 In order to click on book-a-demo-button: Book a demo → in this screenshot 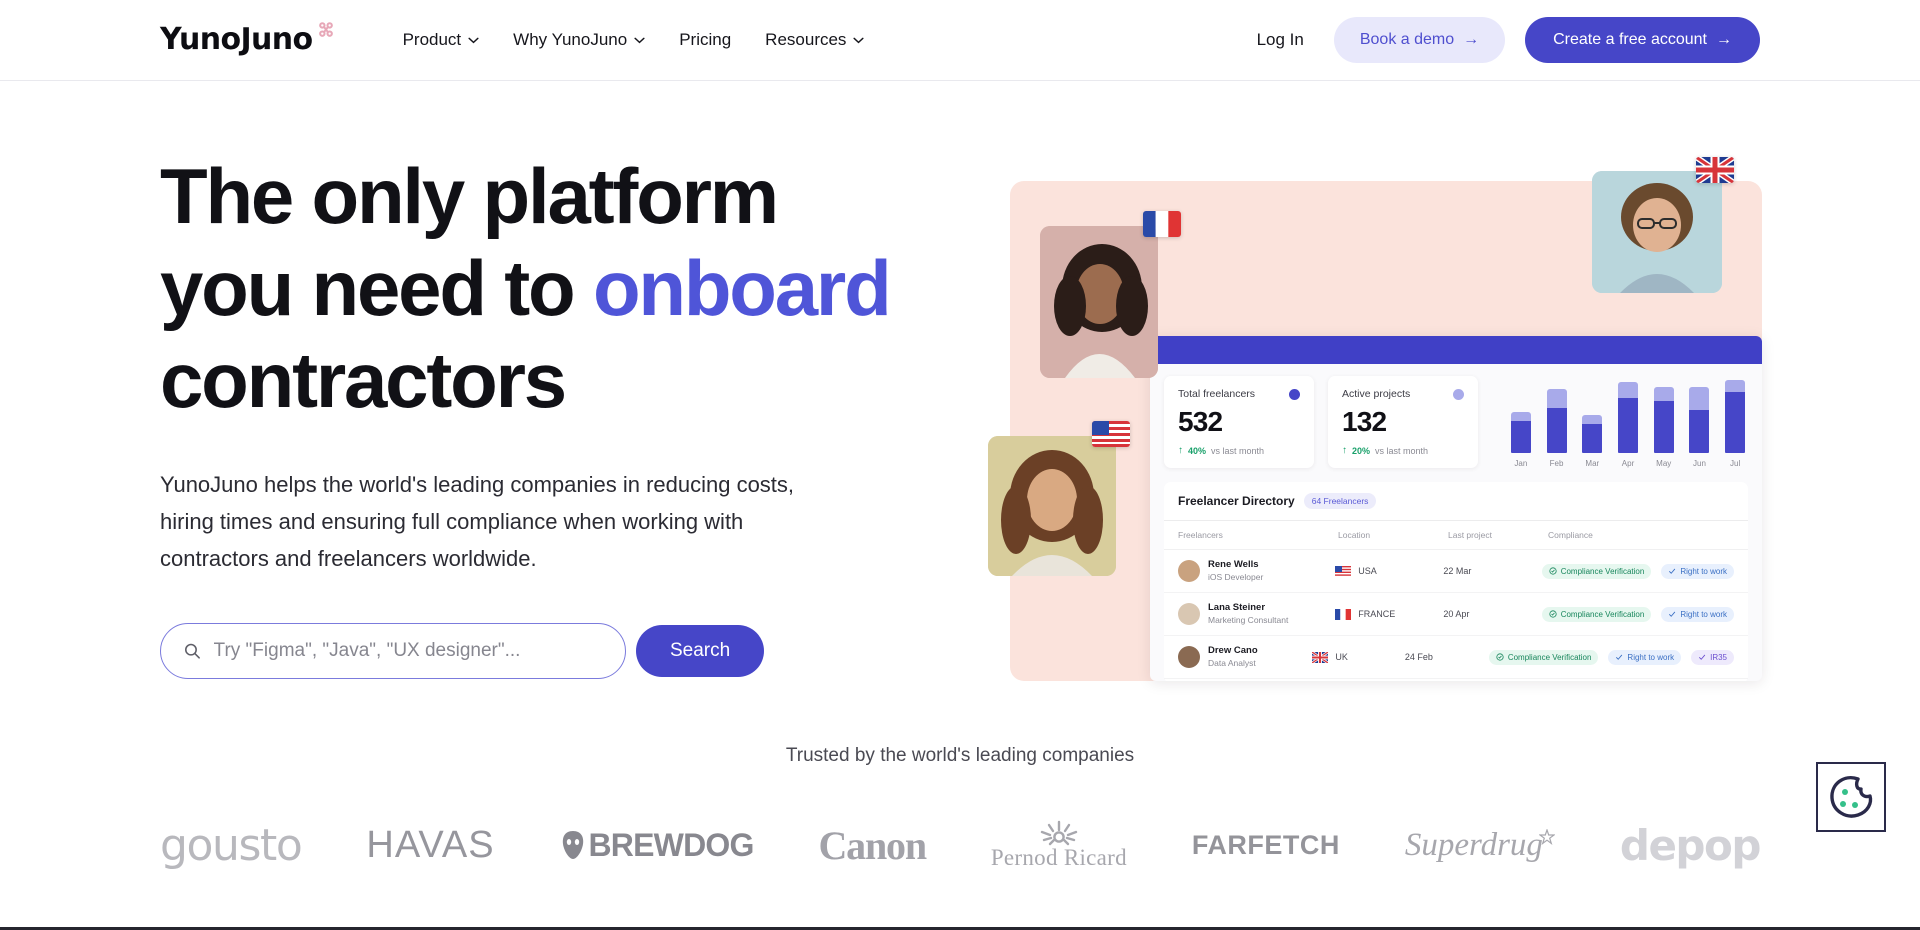, I will do `click(1419, 40)`.